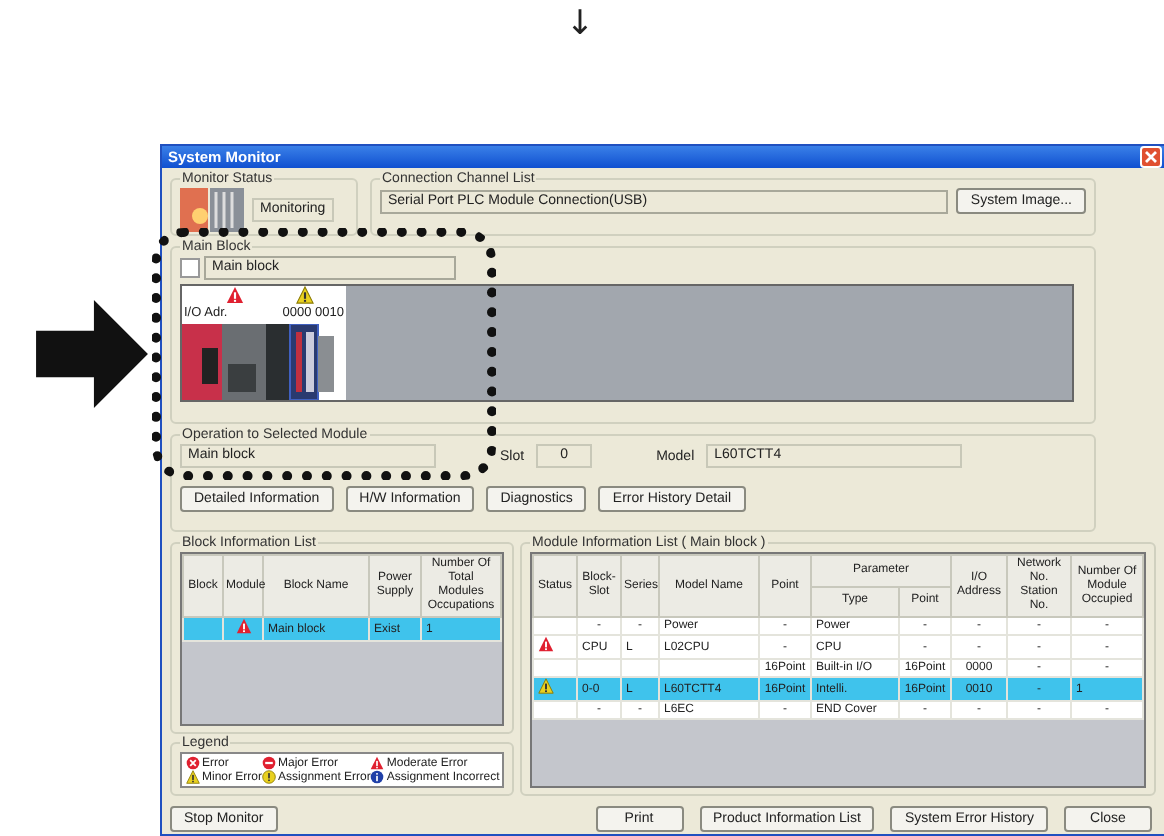 This screenshot has width=1164, height=836. Describe the element at coordinates (580, 25) in the screenshot. I see `down-arrow-marker: ↓` at that location.